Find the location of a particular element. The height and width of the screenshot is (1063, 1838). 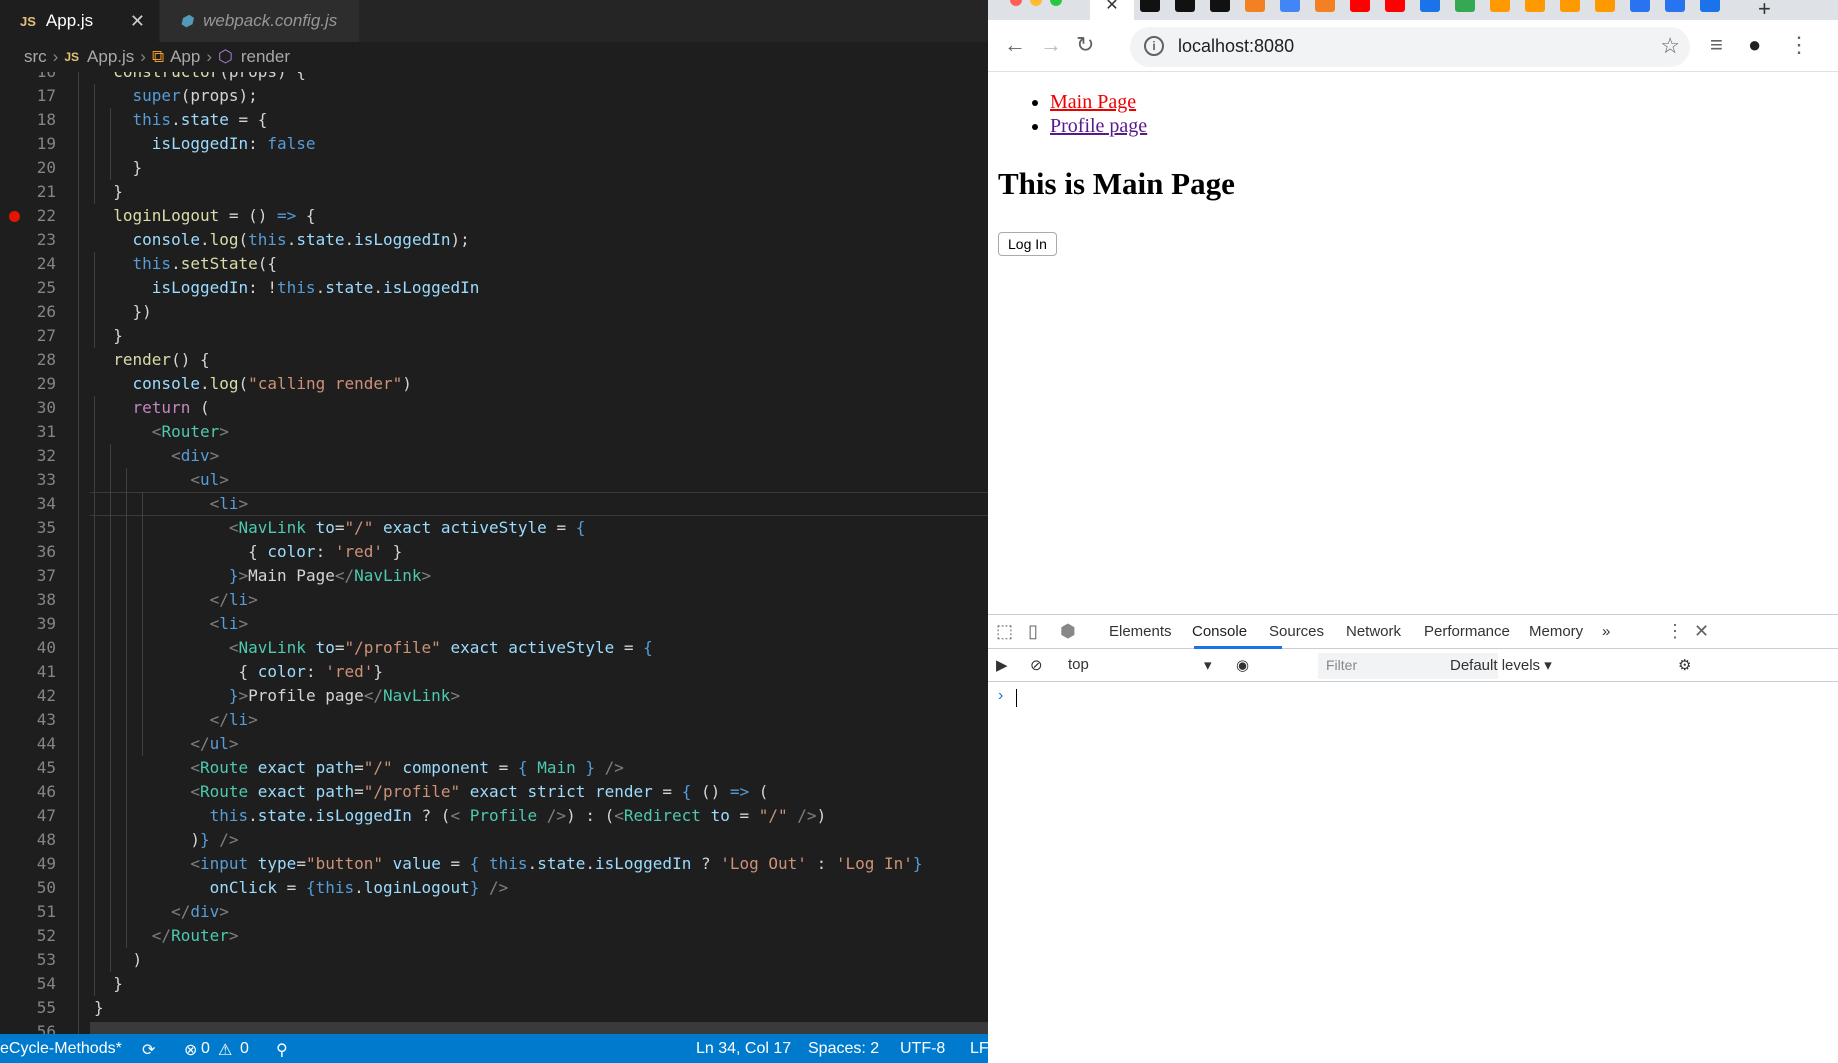

stackoverflow-favicon is located at coordinates (1325, 6).